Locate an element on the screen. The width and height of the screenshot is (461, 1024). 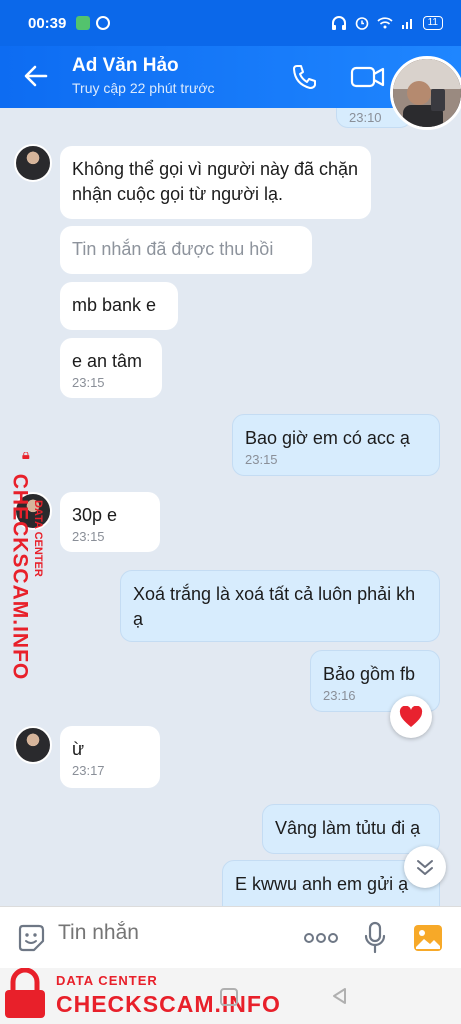
message-text: Bao giờ em có acc ạ is located at coordinates (327, 438).